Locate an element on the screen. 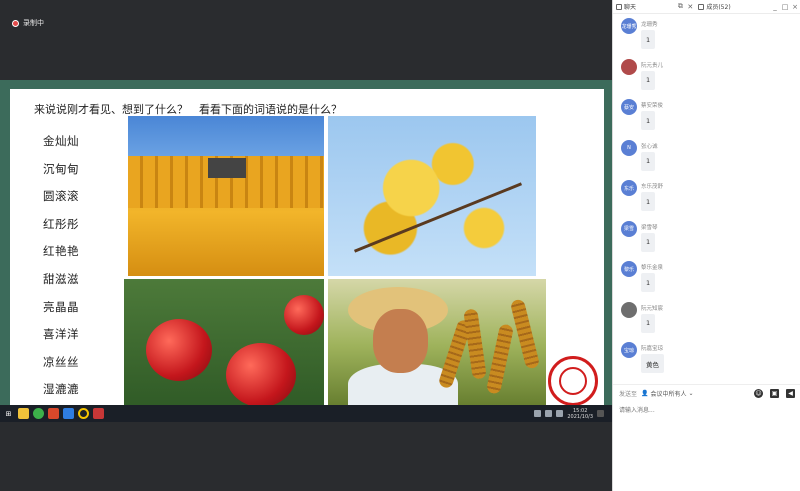 The image size is (800, 491). emoji-icon: ☺ is located at coordinates (758, 393).